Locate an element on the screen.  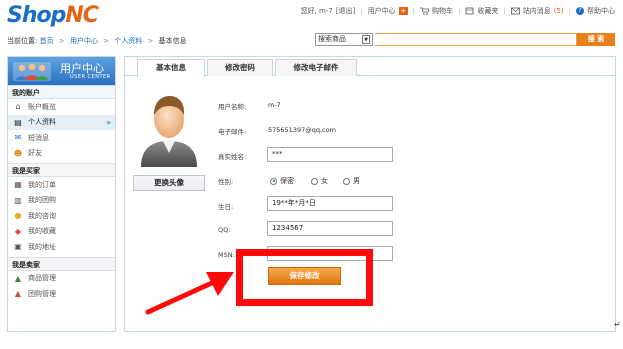
orders-icon: ▦ is located at coordinates (18, 185).